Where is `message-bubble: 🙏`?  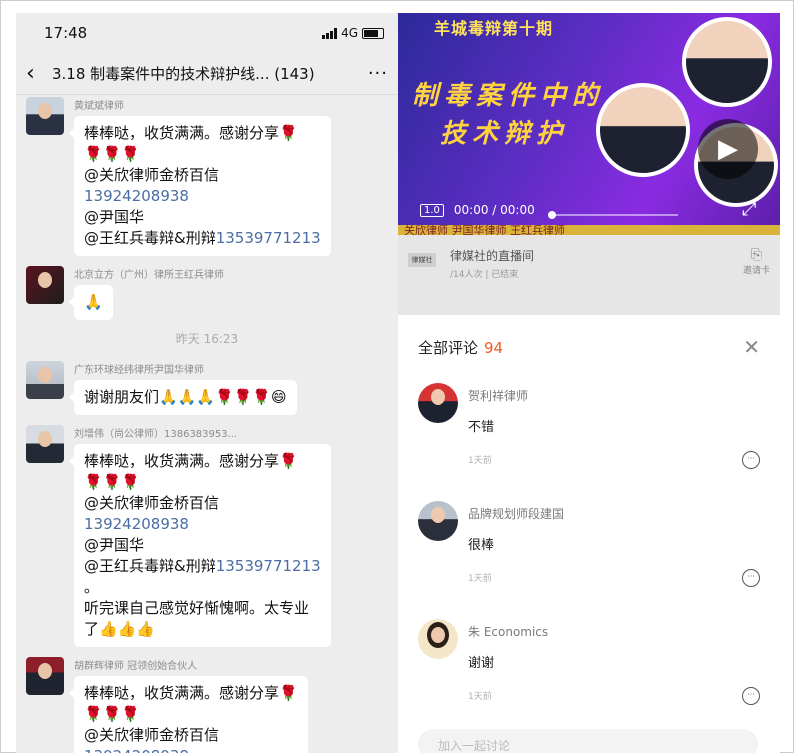 message-bubble: 🙏 is located at coordinates (91, 302).